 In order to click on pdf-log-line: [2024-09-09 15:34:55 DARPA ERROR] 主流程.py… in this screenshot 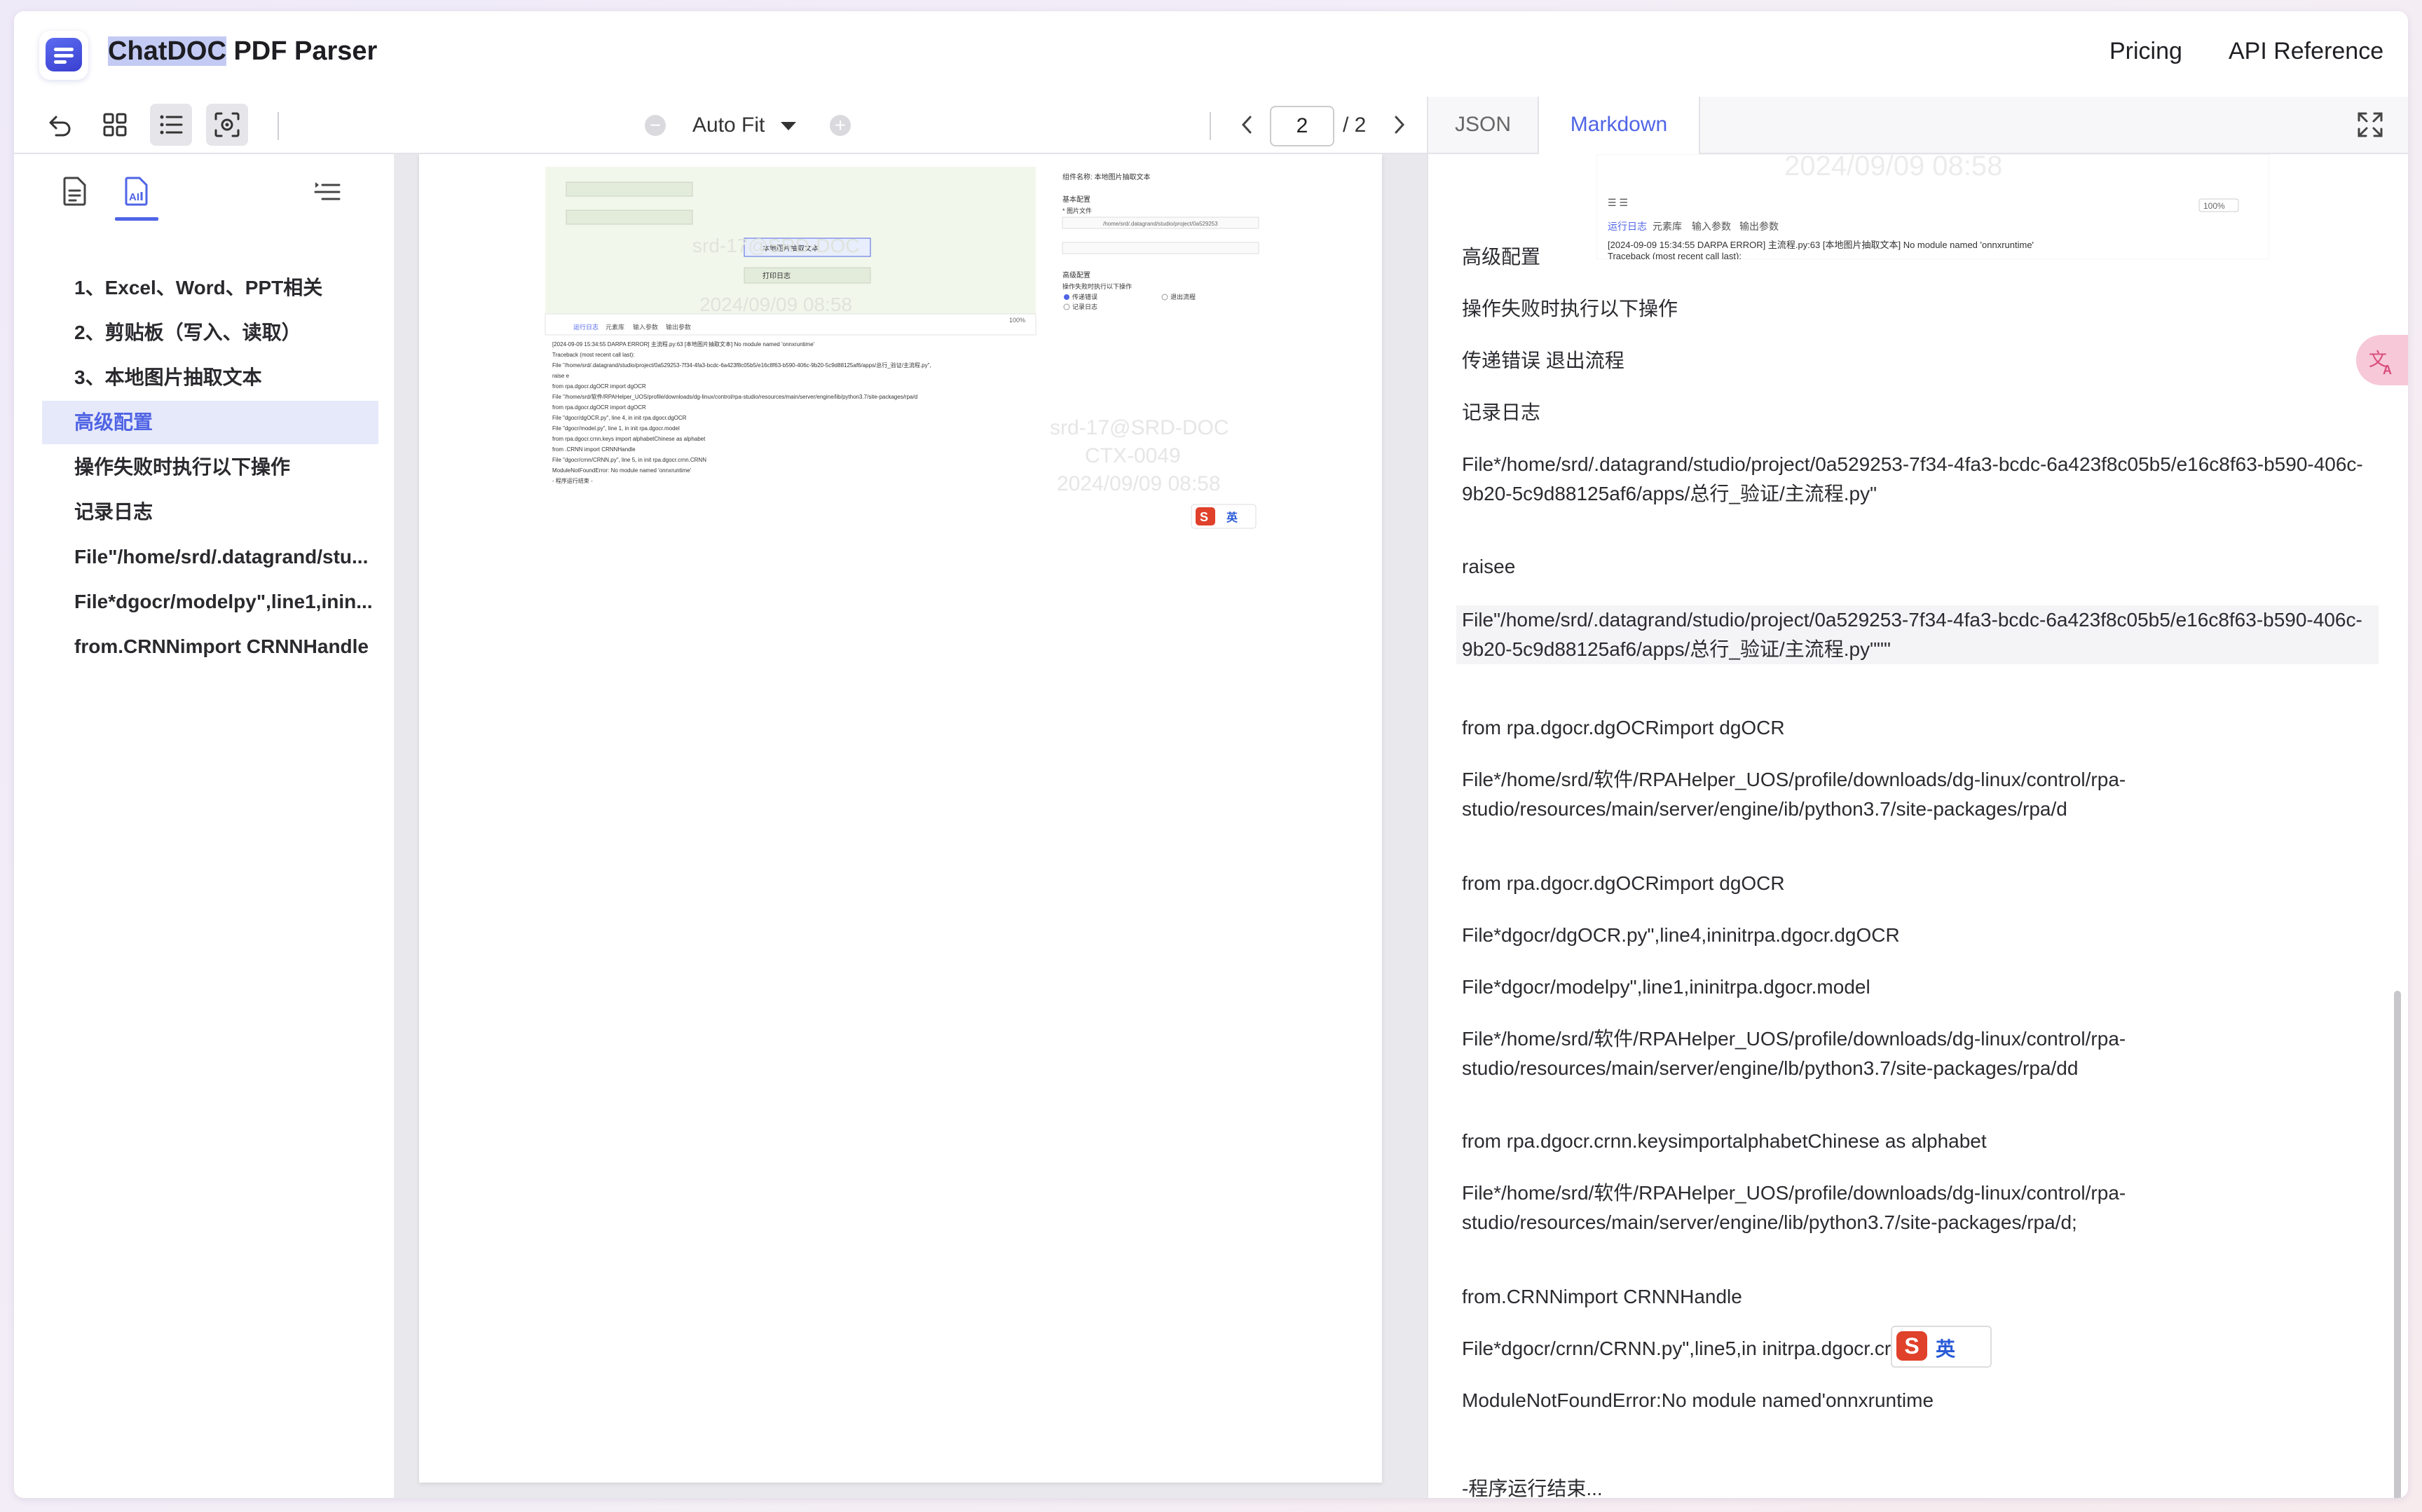, I will do `click(683, 344)`.